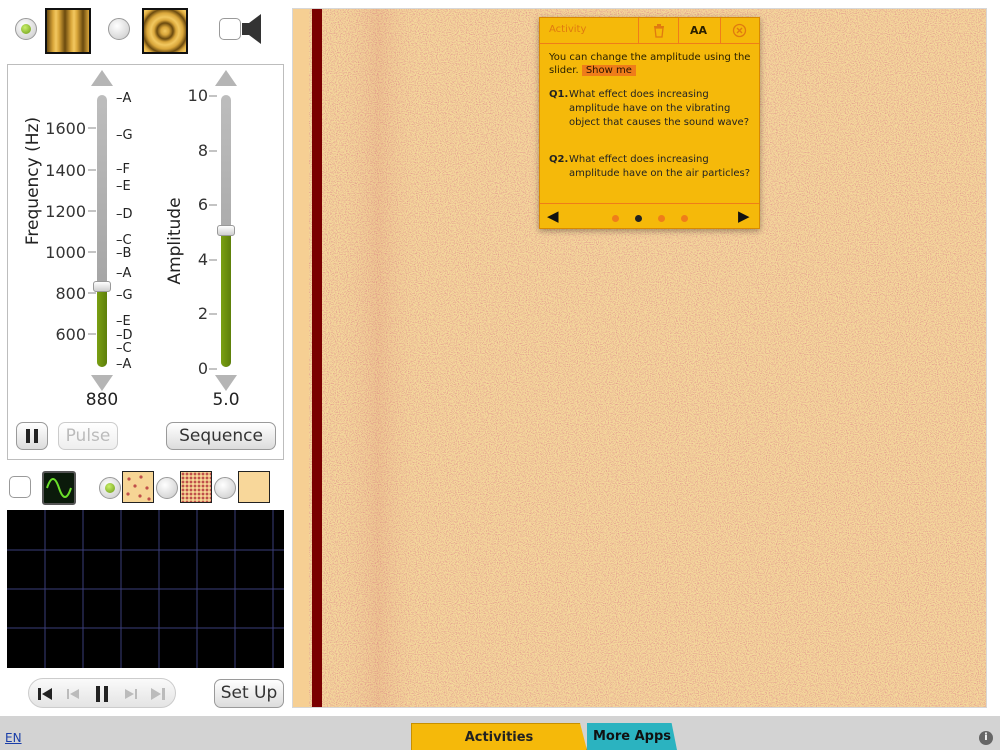  I want to click on frequency-slider-fill, so click(102, 327).